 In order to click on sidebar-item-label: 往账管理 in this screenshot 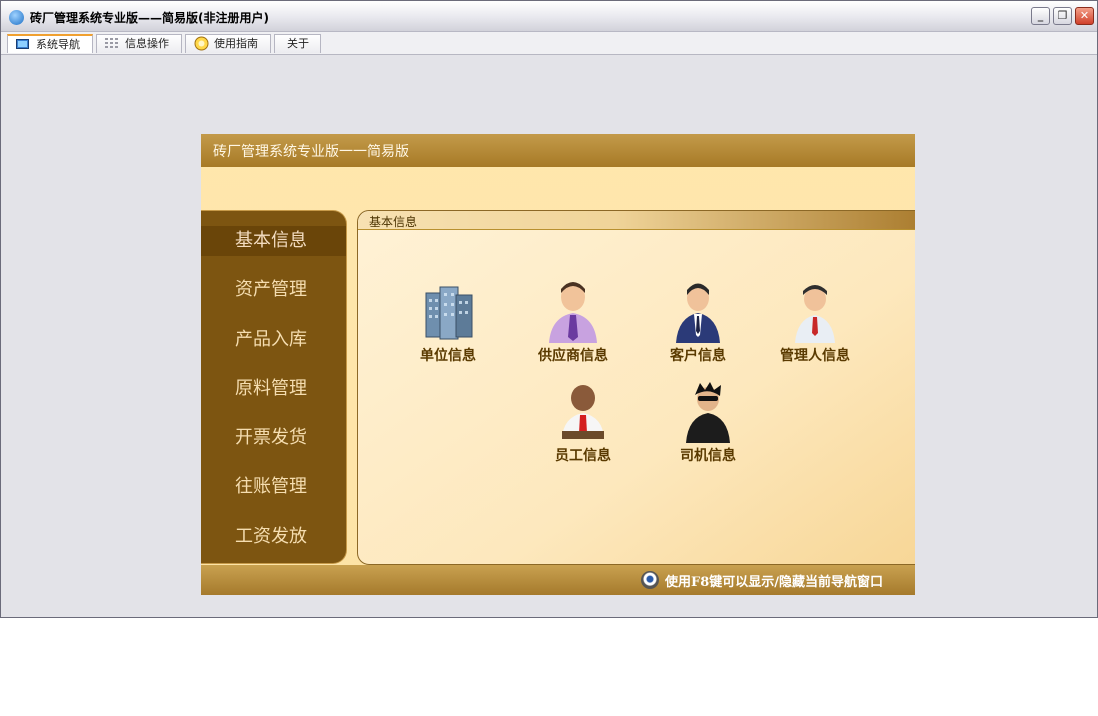, I will do `click(271, 486)`.